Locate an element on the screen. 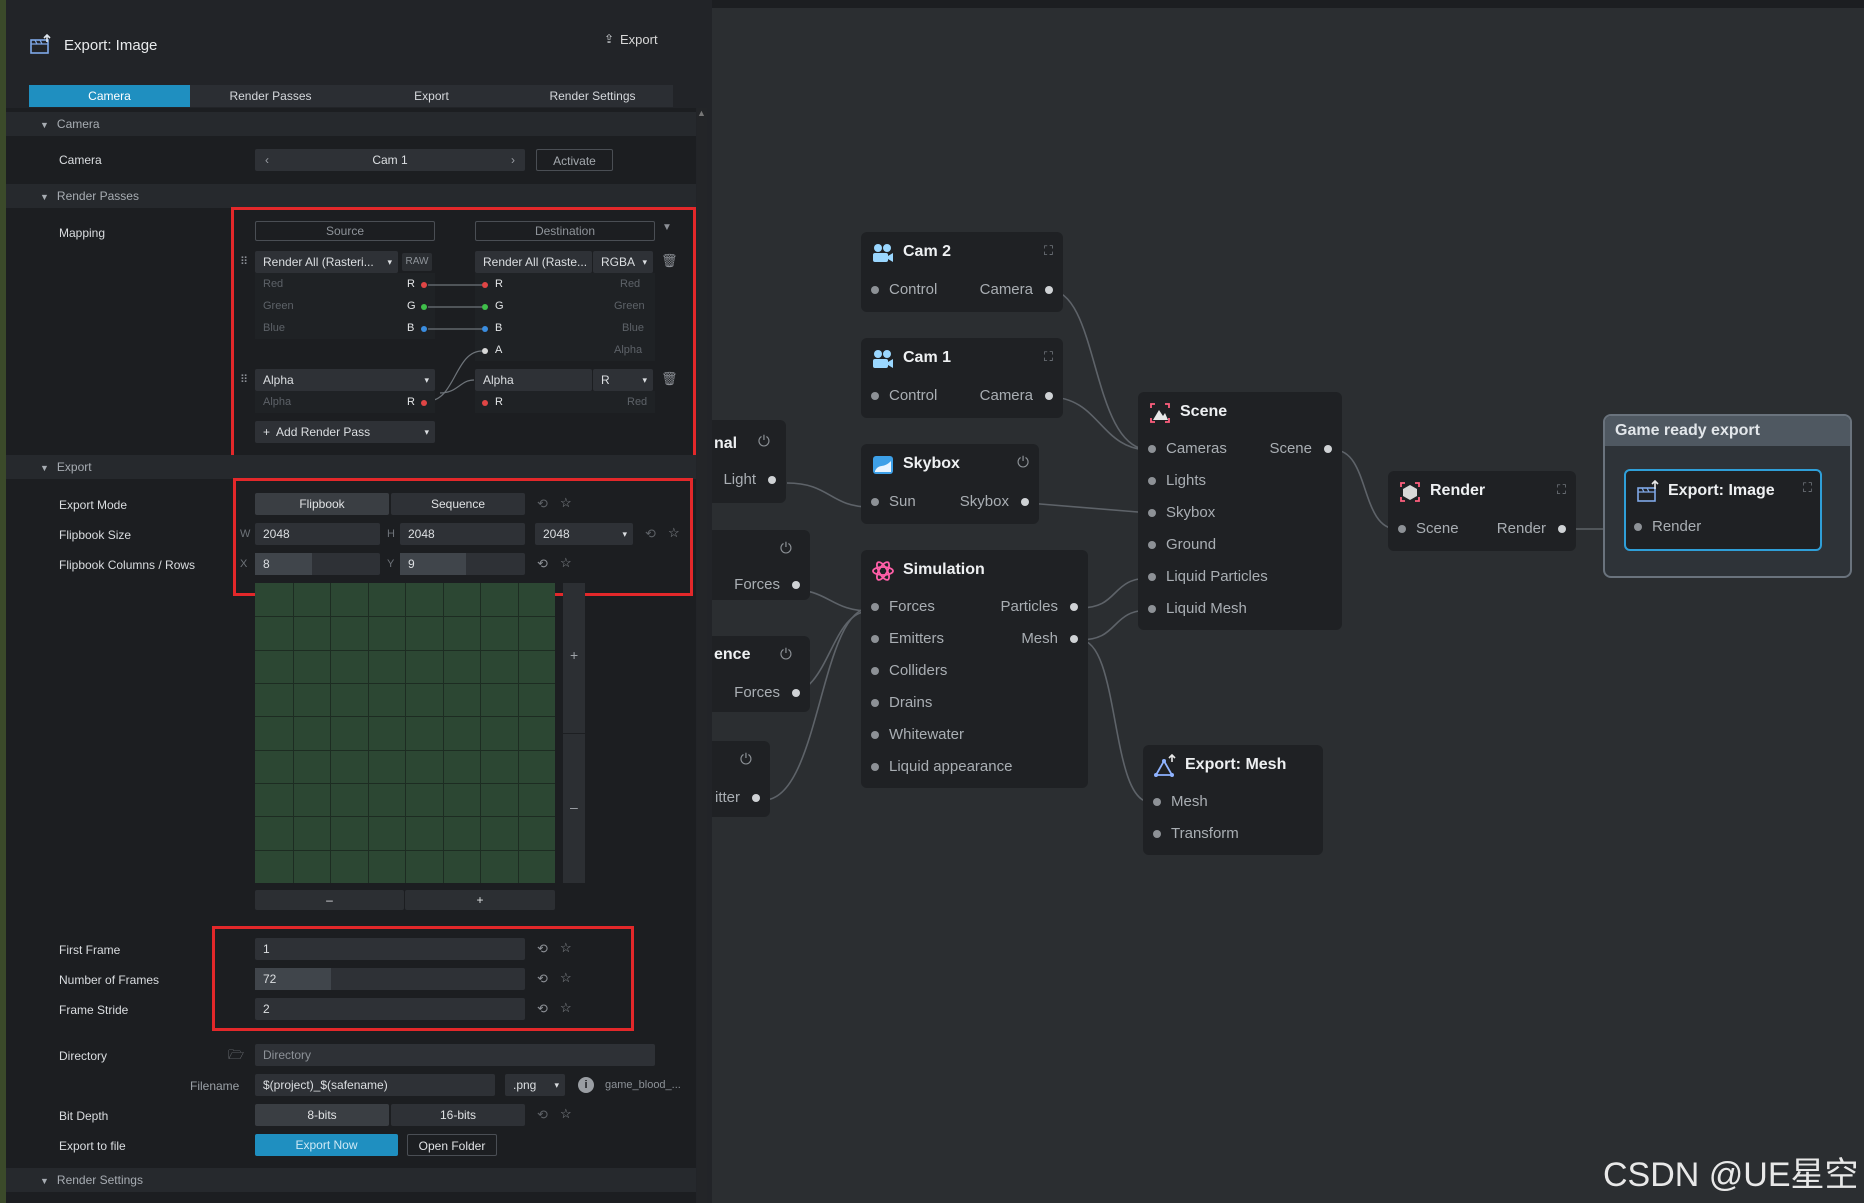 The width and height of the screenshot is (1864, 1203). liquid-particles-input: Liquid Particles is located at coordinates (1208, 576).